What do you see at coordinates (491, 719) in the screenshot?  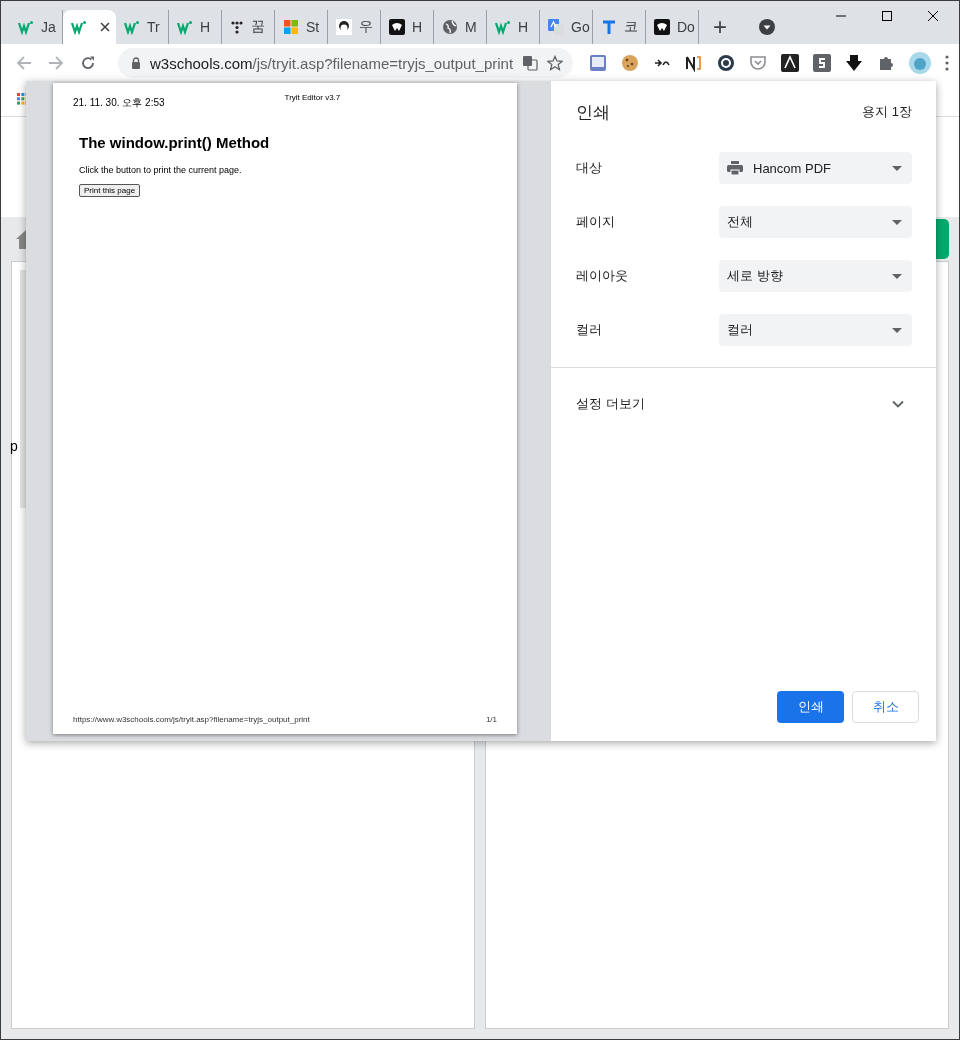 I see `page-number: 1/1` at bounding box center [491, 719].